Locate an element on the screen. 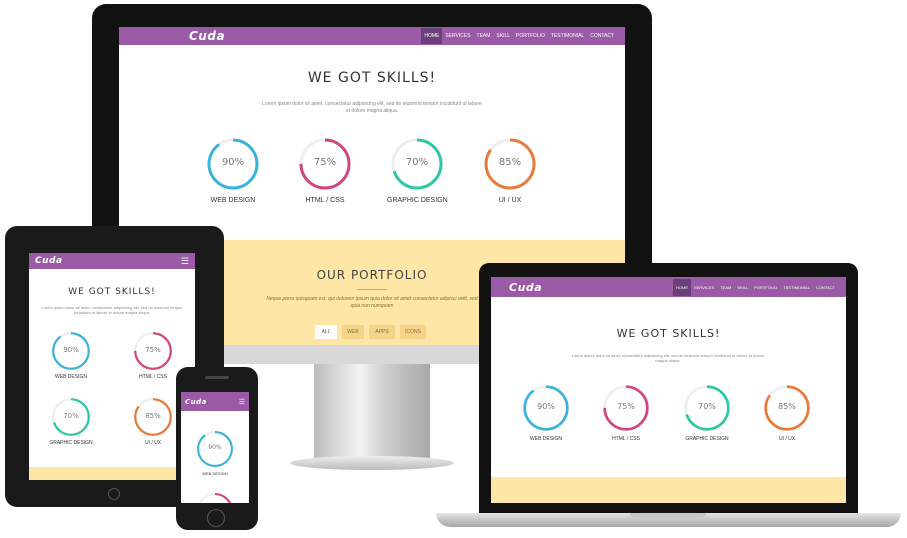 The height and width of the screenshot is (538, 907). filter-all: All is located at coordinates (326, 332).